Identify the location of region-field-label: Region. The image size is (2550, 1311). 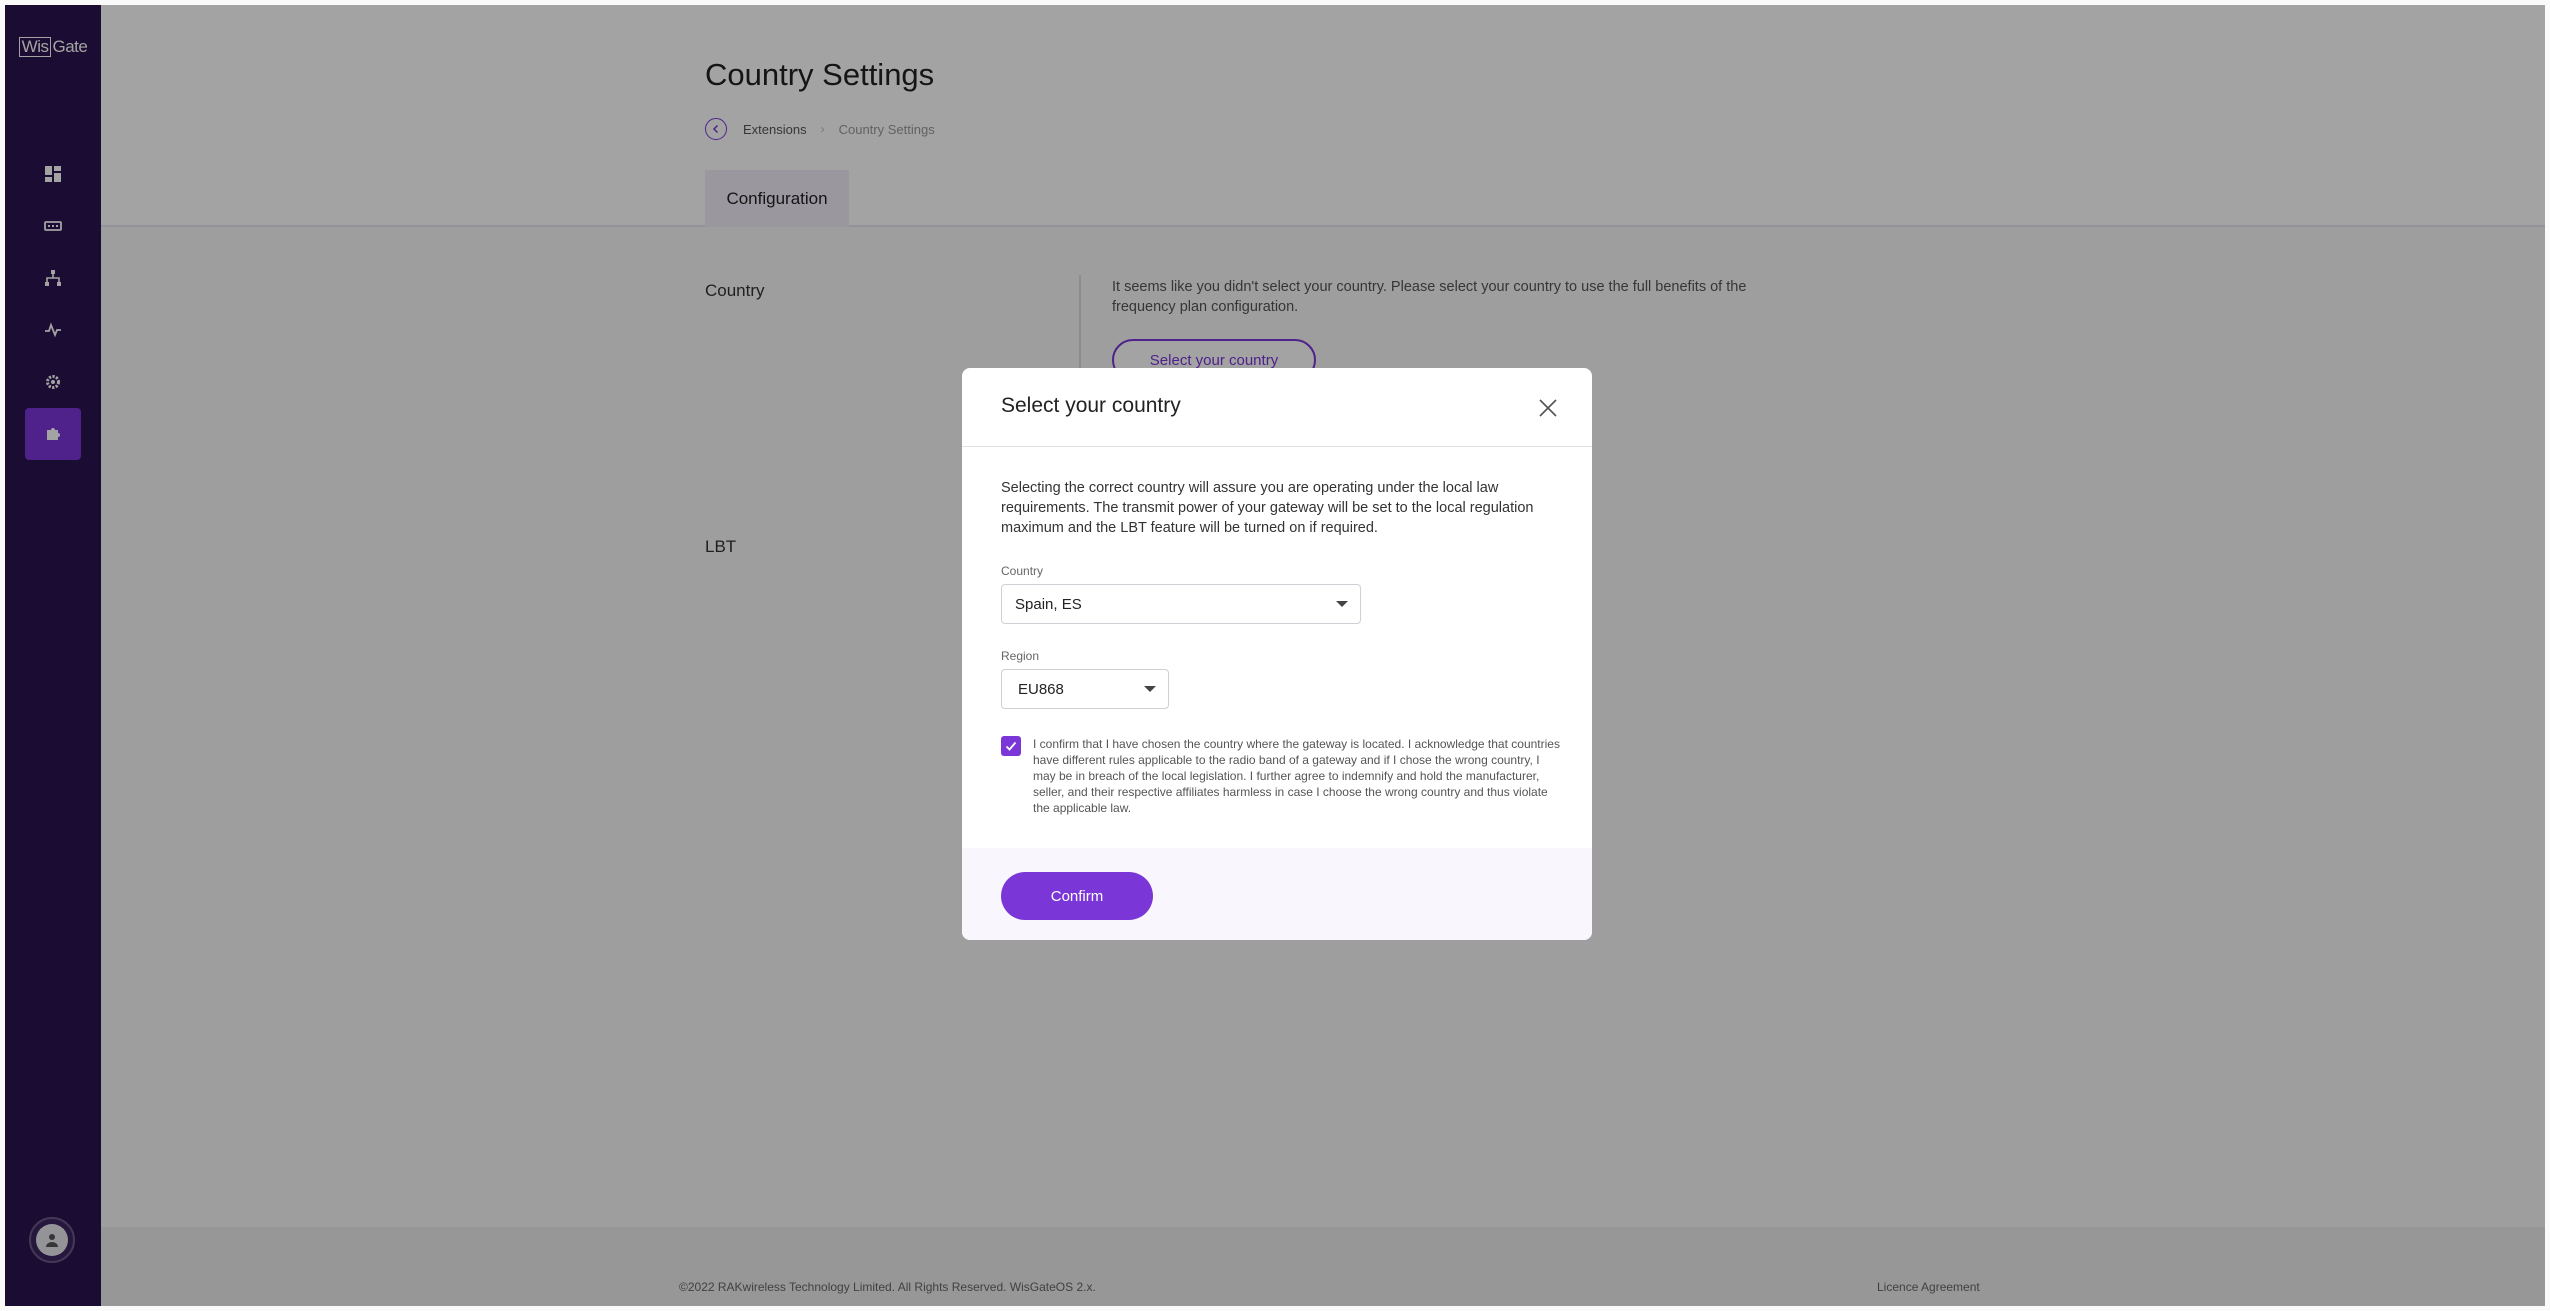
(1020, 656).